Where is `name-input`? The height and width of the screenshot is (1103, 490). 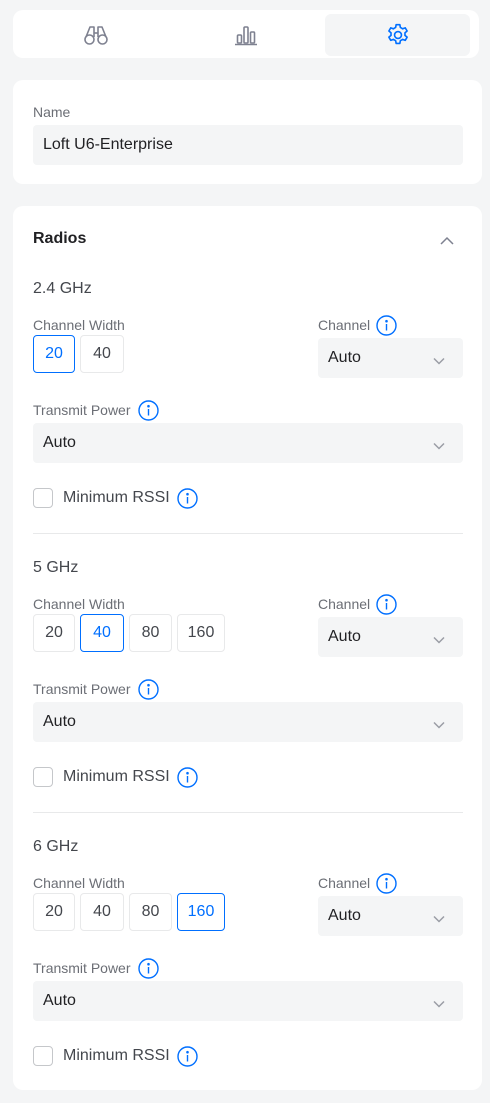 name-input is located at coordinates (248, 145).